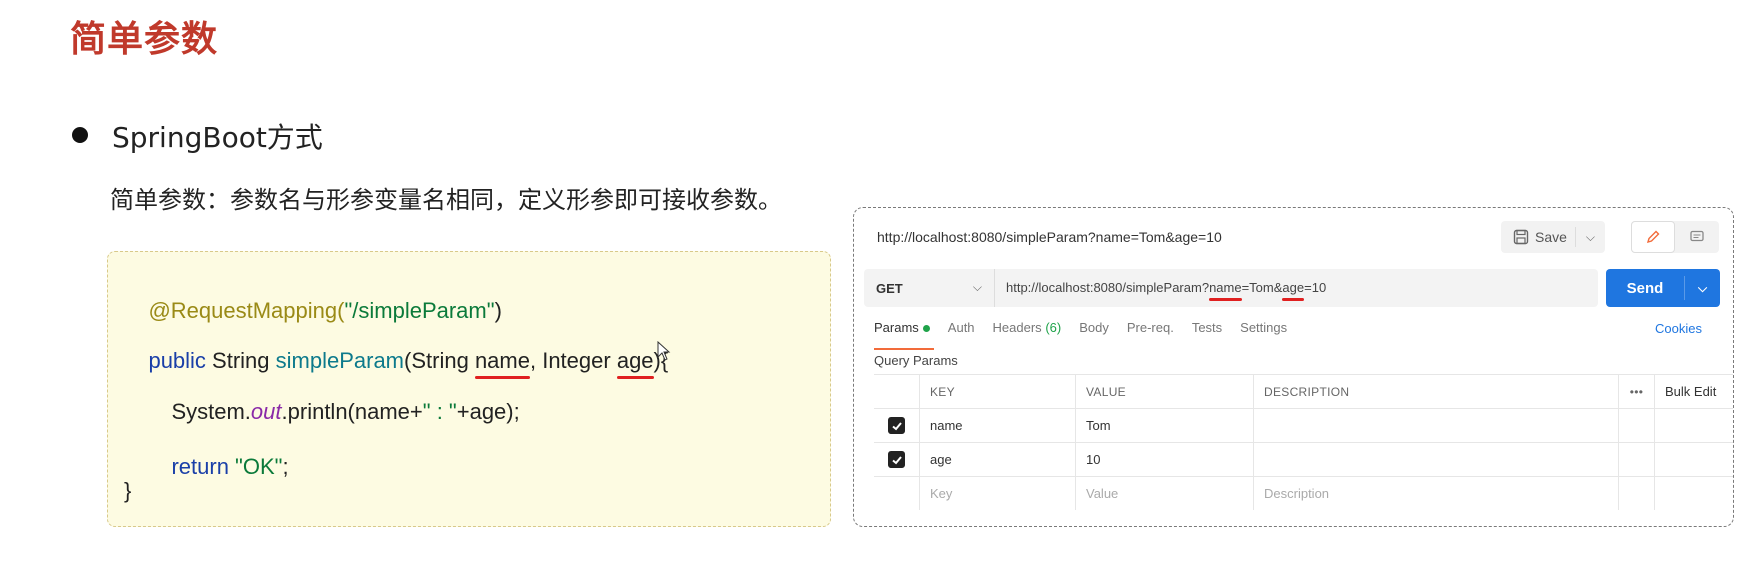 This screenshot has height=570, width=1748. Describe the element at coordinates (961, 332) in the screenshot. I see `tab-auth: Auth` at that location.